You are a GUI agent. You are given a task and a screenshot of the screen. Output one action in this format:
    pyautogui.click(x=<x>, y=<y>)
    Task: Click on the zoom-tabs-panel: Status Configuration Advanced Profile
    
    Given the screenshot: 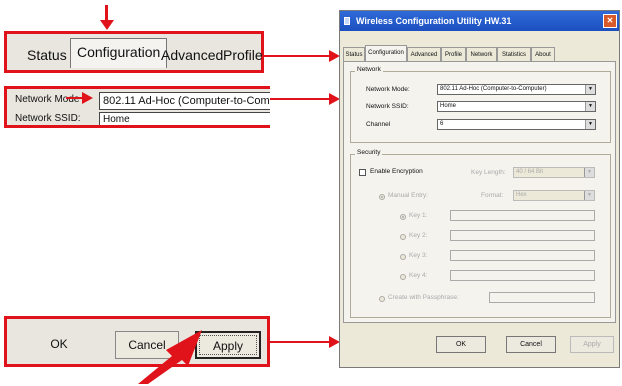 What is the action you would take?
    pyautogui.click(x=134, y=52)
    